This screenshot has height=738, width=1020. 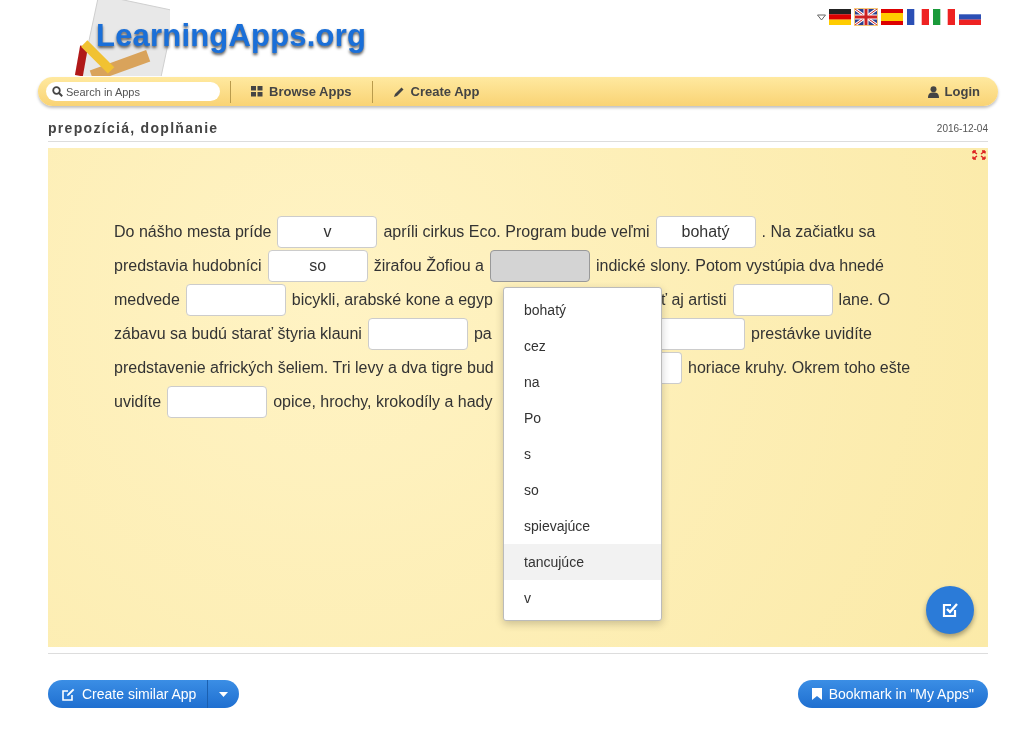 I want to click on dropdown-option: tancujúce, so click(x=582, y=562).